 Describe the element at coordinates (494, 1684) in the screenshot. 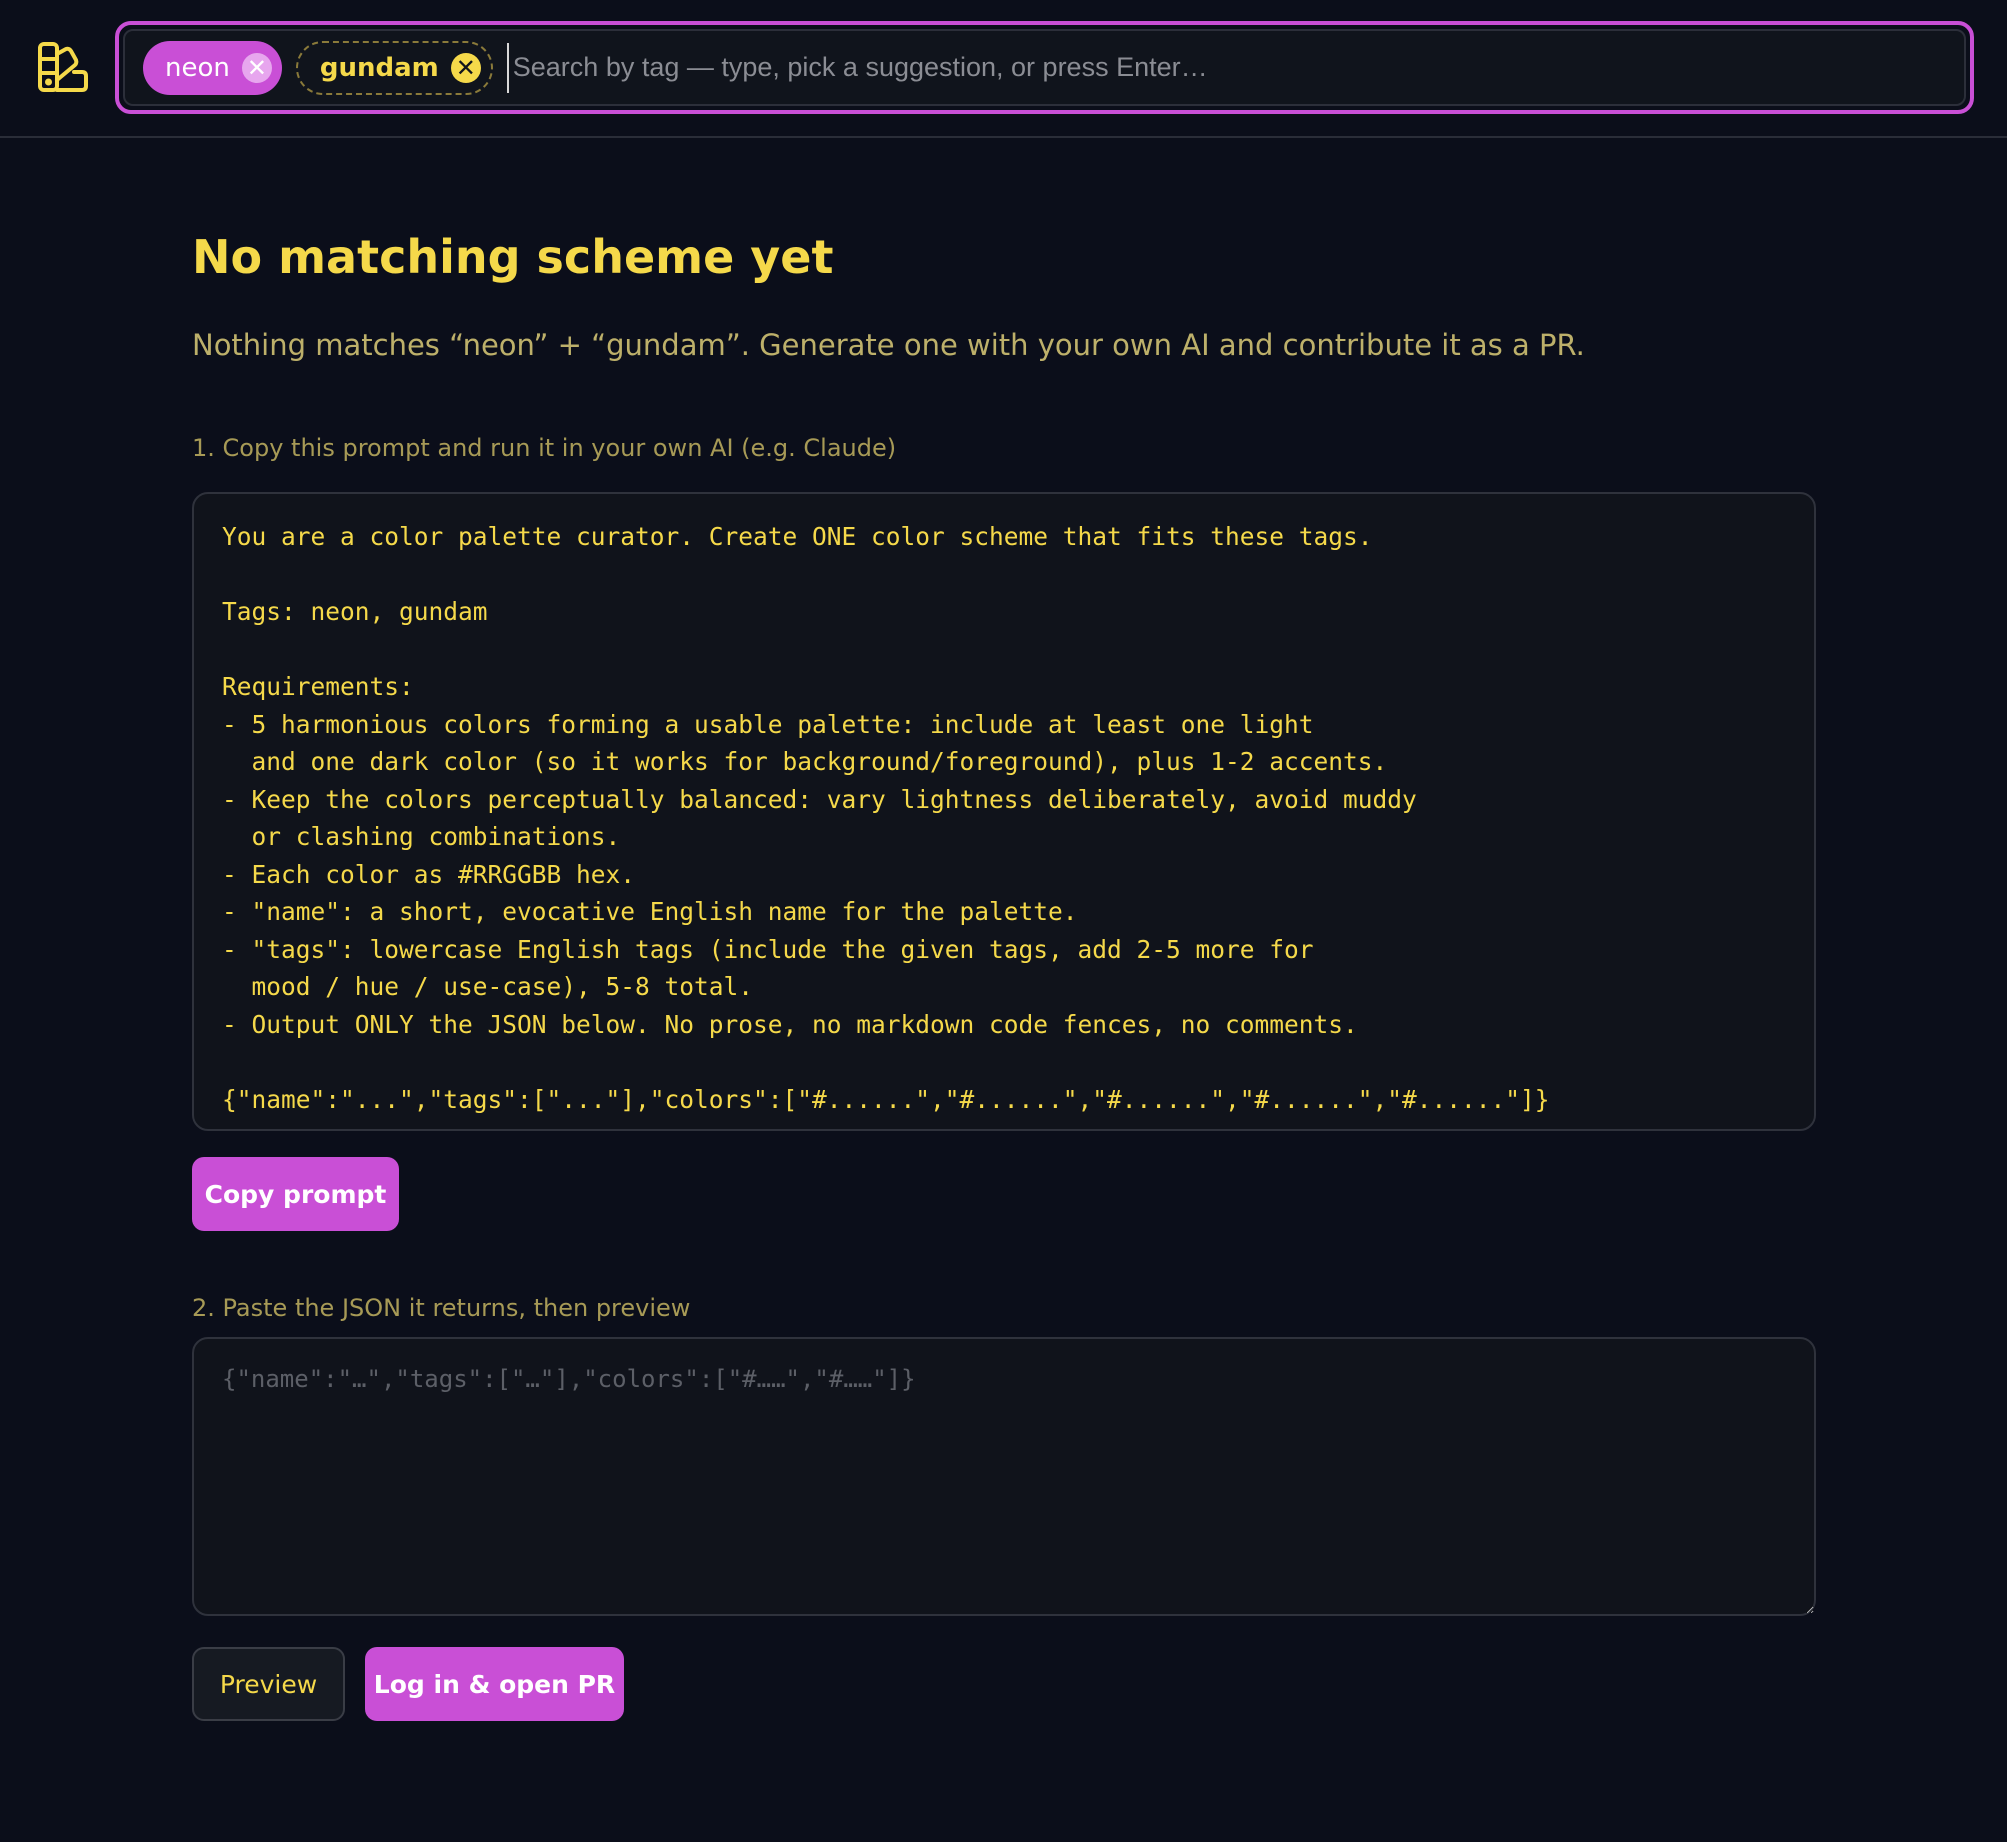

I see `open-pr-button: Log in & open PR` at that location.